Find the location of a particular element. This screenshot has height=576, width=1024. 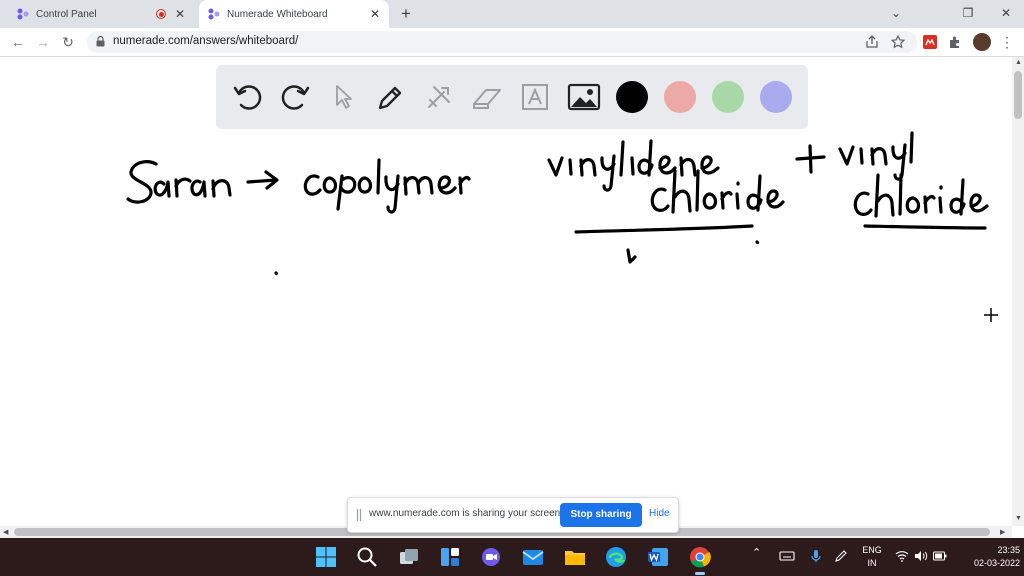

region-code: IN is located at coordinates (872, 563).